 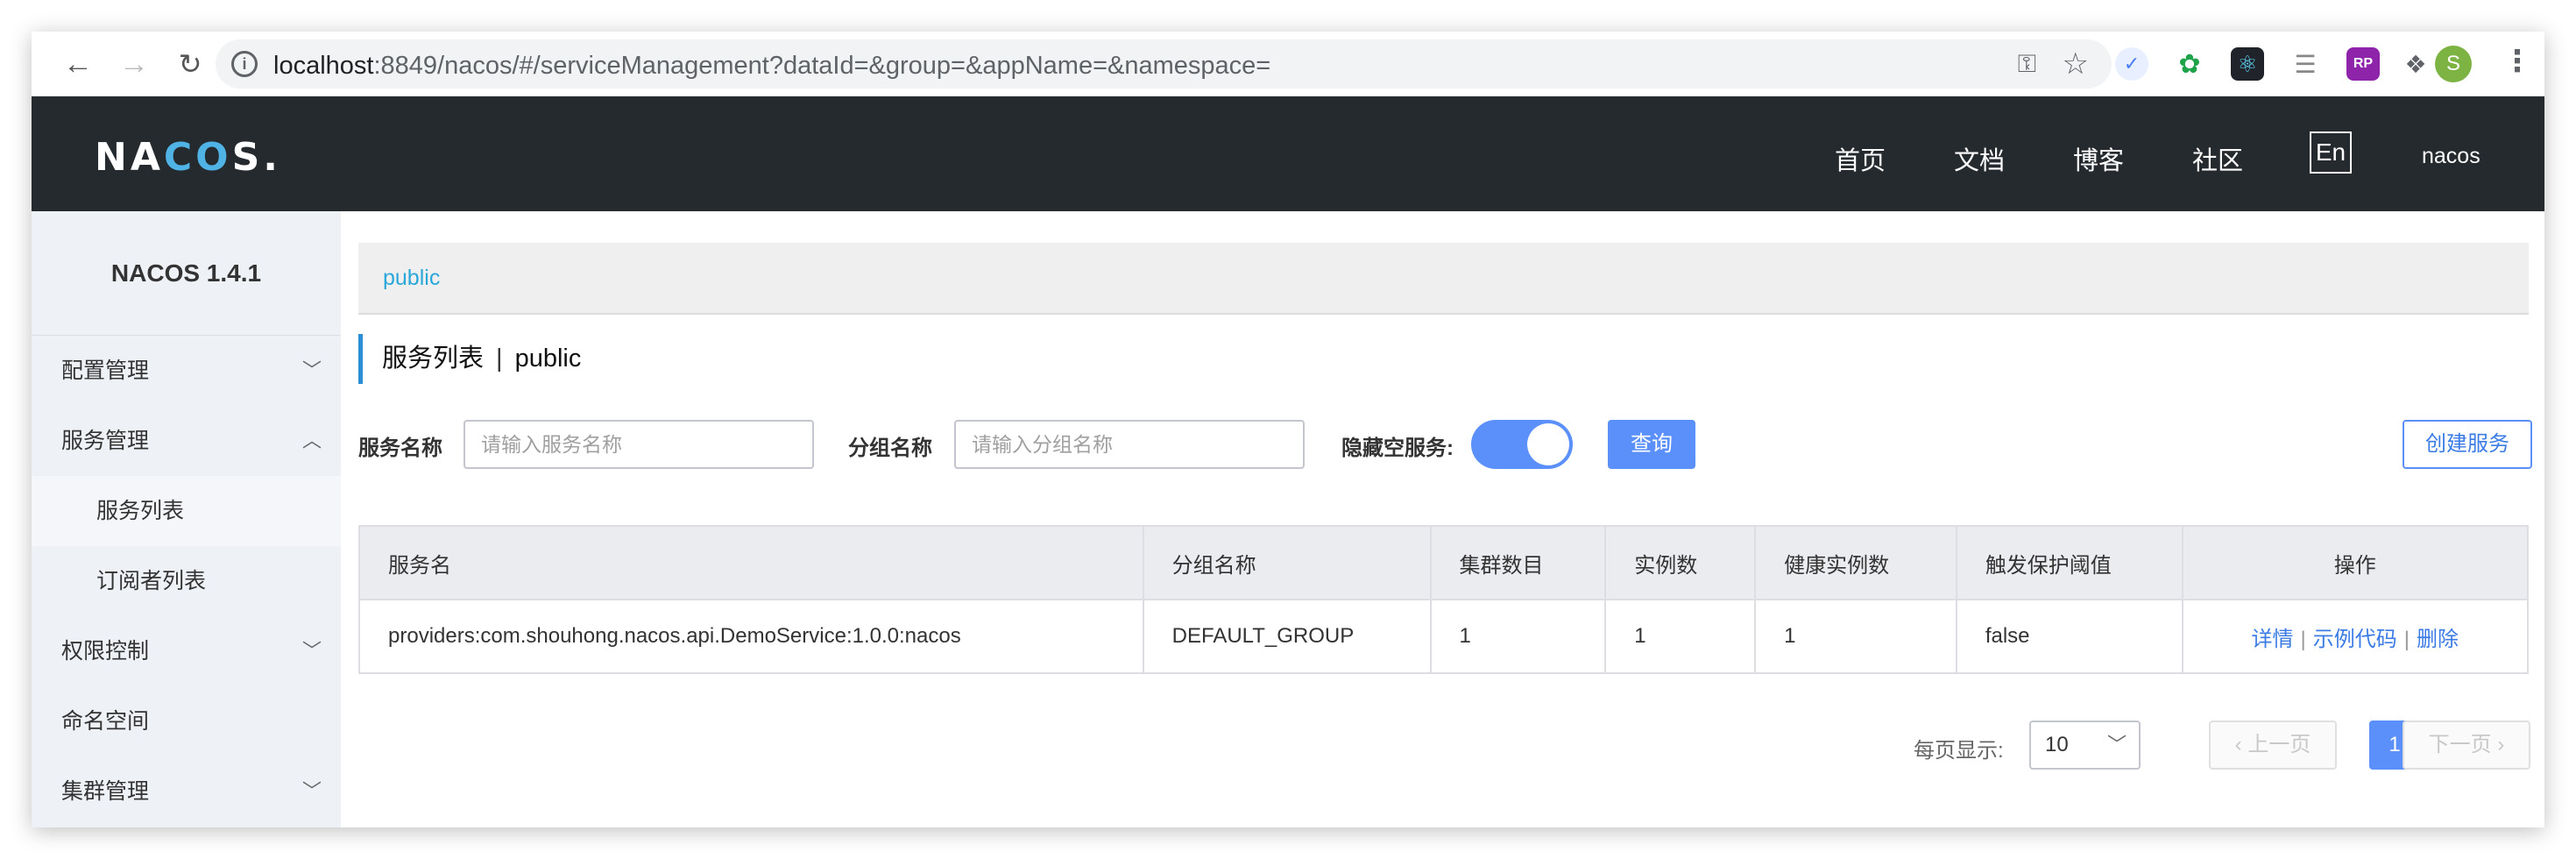 What do you see at coordinates (1856, 563) in the screenshot?
I see `col-healthy-count: 健康实例数` at bounding box center [1856, 563].